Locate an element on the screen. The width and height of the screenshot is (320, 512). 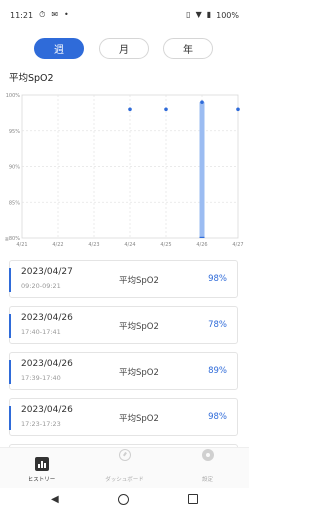
recents-icon is located at coordinates (193, 499).